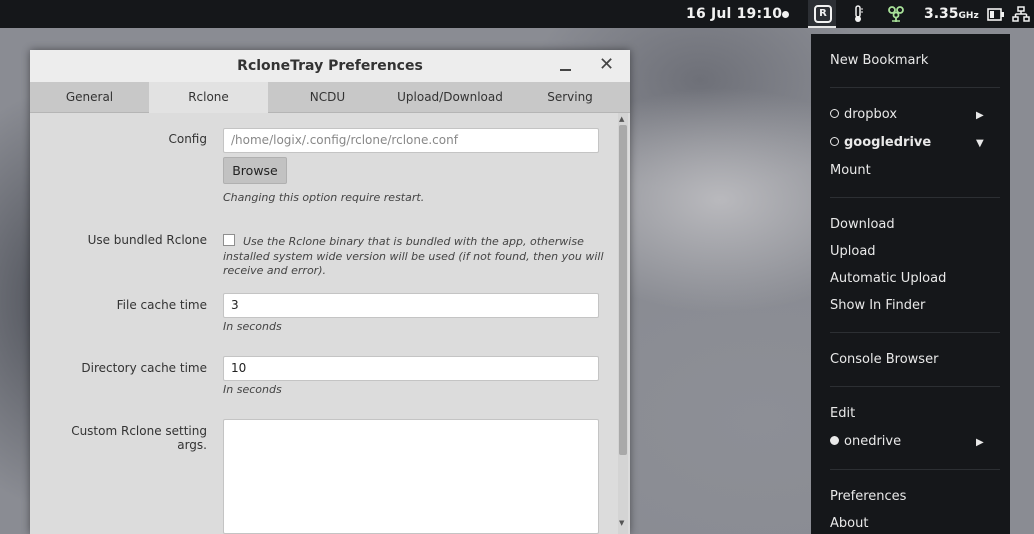 The image size is (1034, 534). What do you see at coordinates (187, 139) in the screenshot?
I see `config-label: Config` at bounding box center [187, 139].